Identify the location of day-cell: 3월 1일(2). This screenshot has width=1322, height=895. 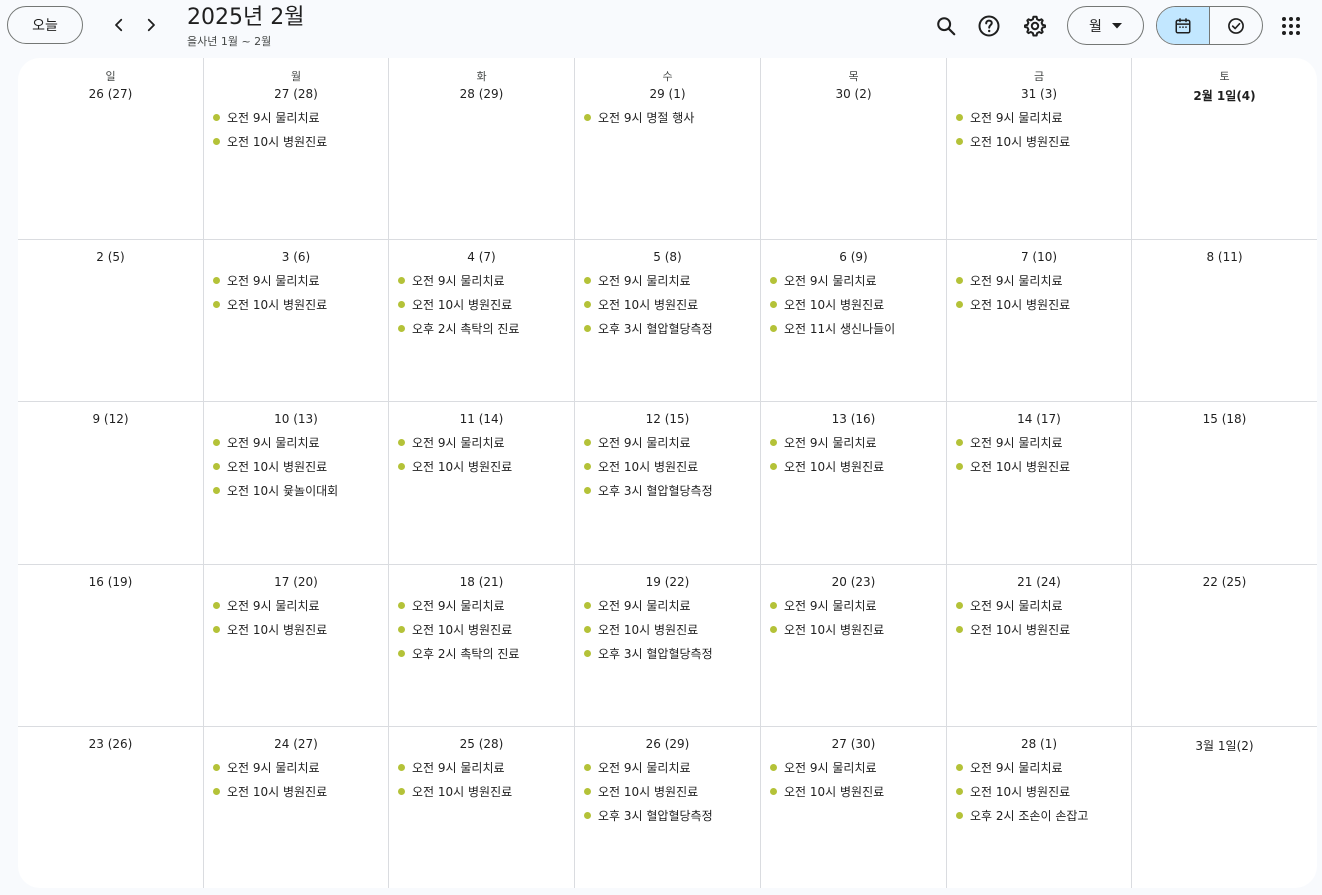
(1224, 807).